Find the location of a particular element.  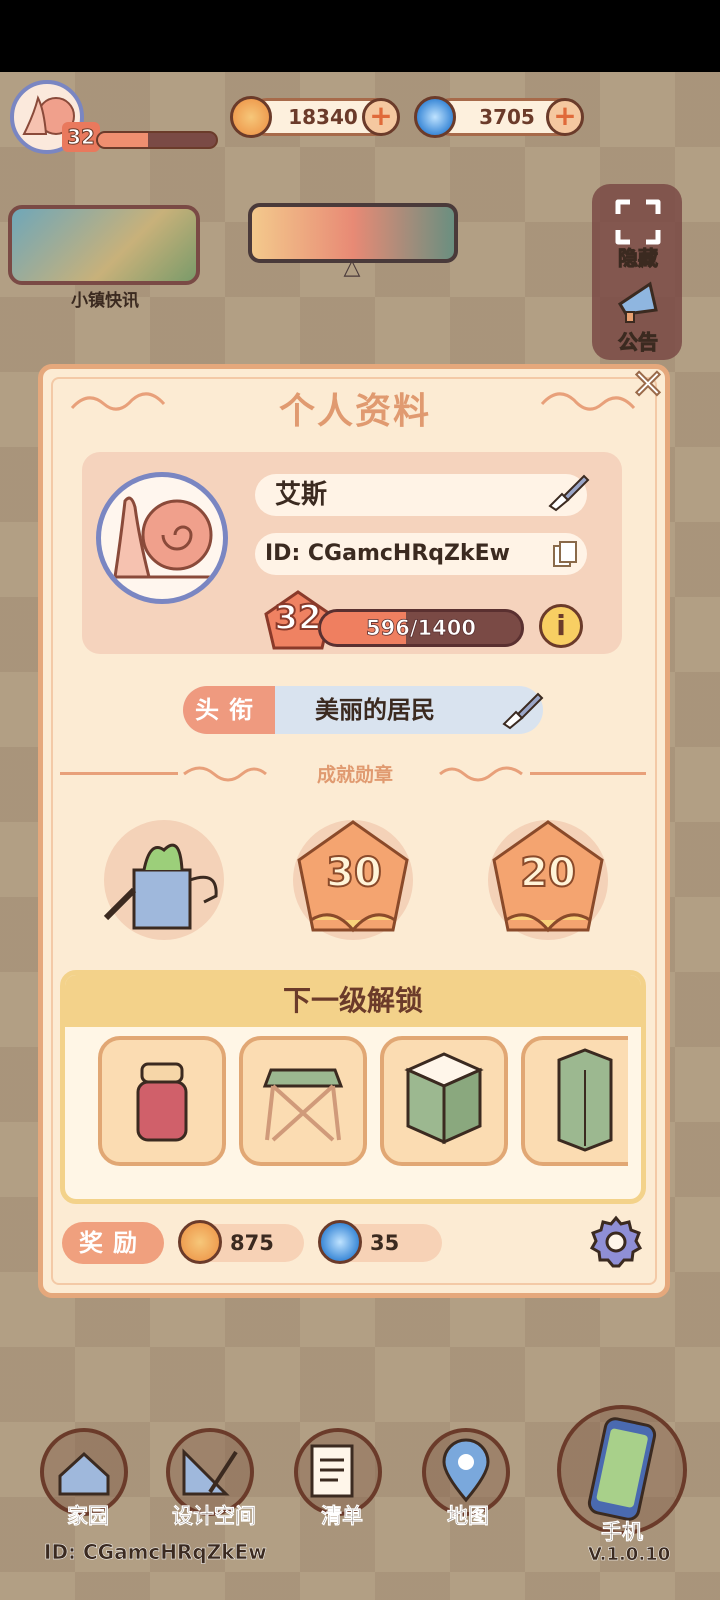

unlock-item-cabinet is located at coordinates (444, 1101).